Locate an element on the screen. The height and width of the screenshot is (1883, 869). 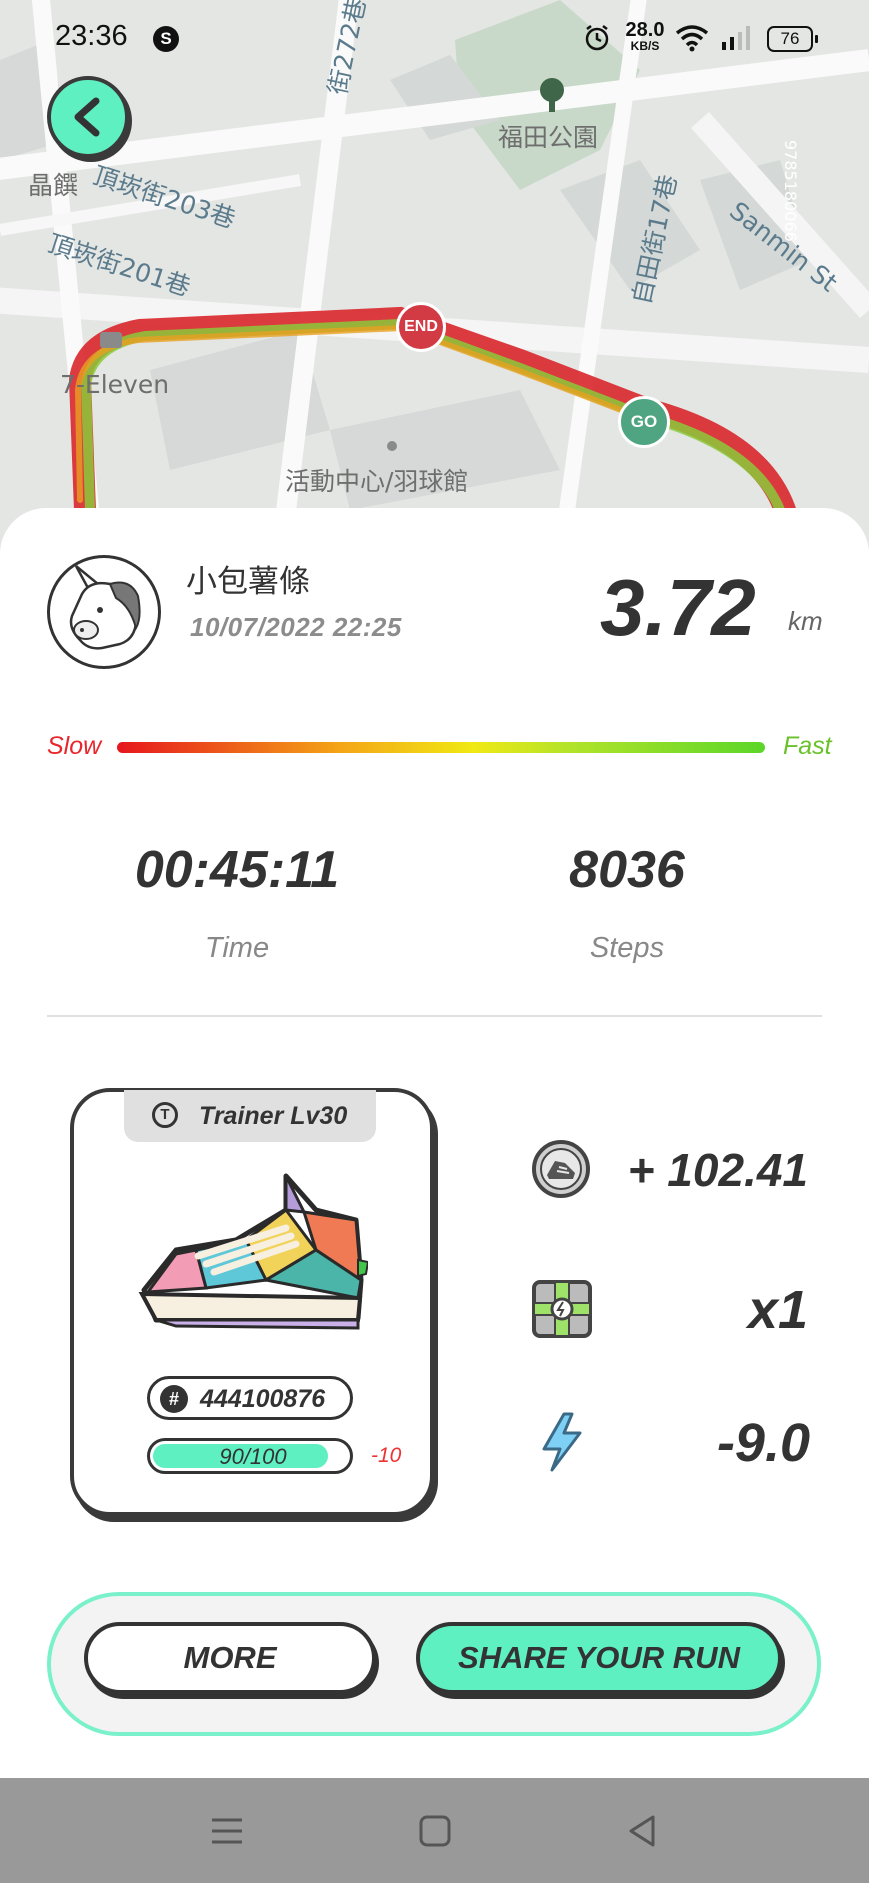
map-label-park: 福田公園 is located at coordinates (548, 137).